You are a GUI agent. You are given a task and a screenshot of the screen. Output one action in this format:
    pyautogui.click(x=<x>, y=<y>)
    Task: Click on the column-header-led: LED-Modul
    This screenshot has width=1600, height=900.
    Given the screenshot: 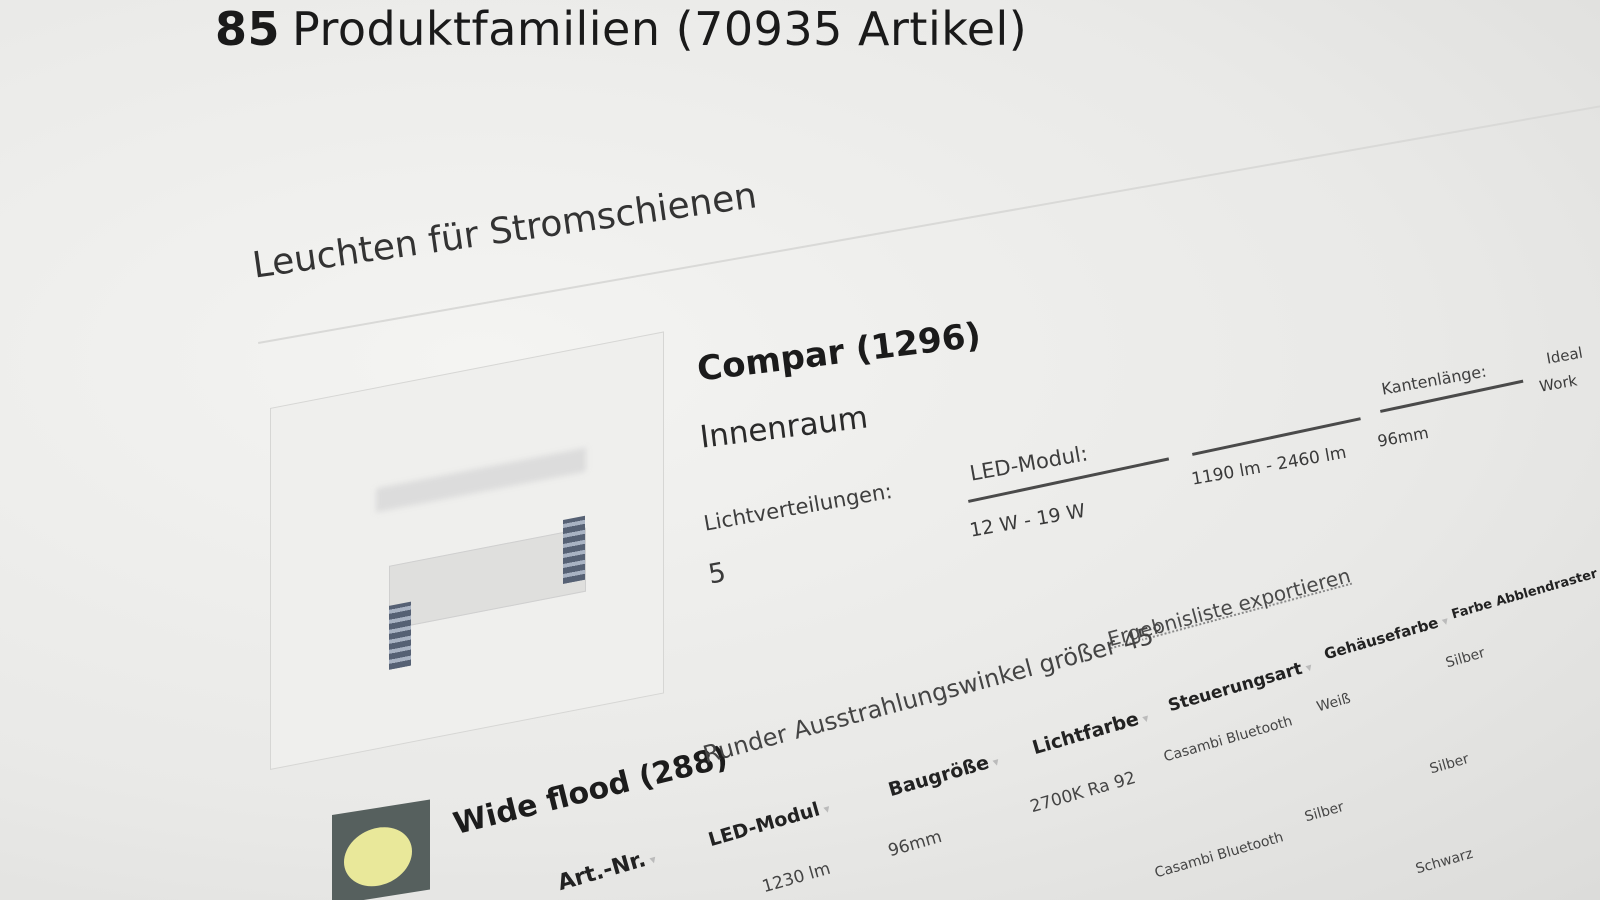 What is the action you would take?
    pyautogui.click(x=769, y=823)
    